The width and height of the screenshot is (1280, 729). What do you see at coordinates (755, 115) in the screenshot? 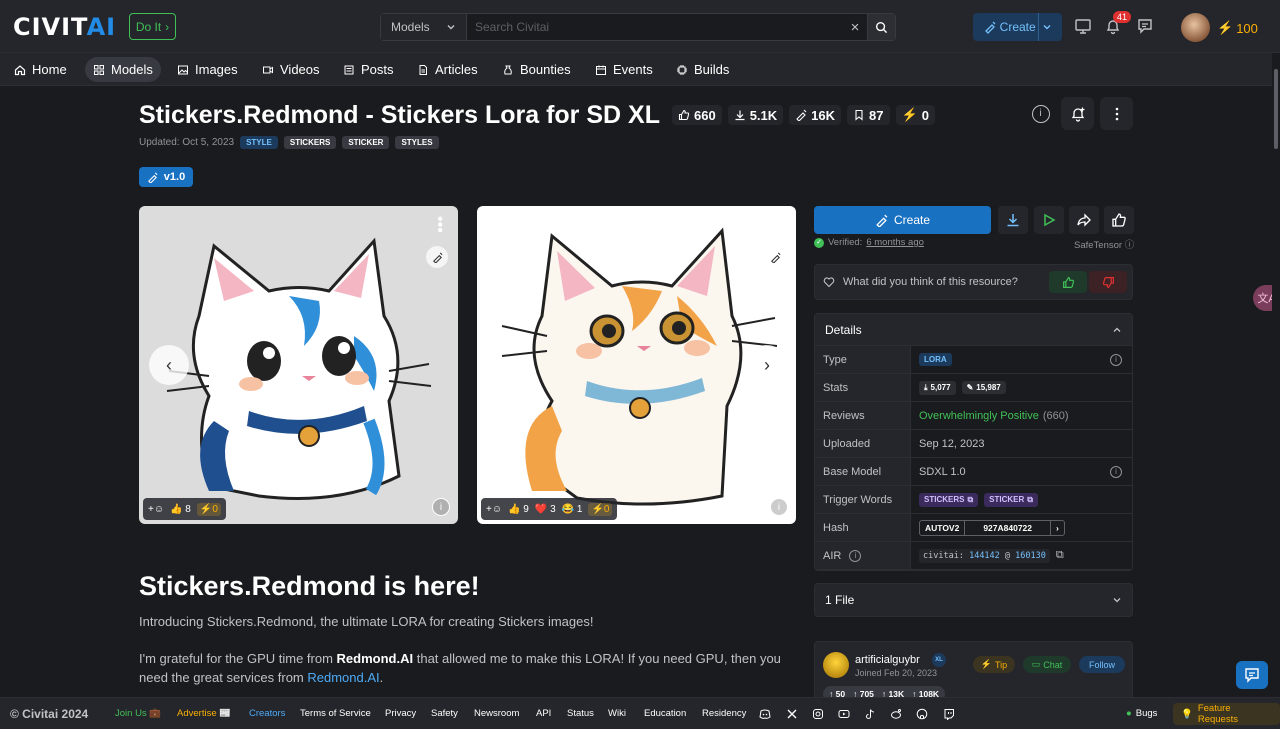
I see `downloads-stat: 5.1K` at bounding box center [755, 115].